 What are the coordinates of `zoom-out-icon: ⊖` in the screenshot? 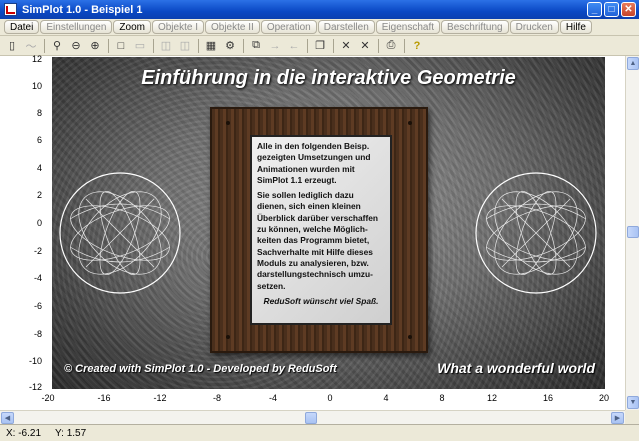 It's located at (76, 46).